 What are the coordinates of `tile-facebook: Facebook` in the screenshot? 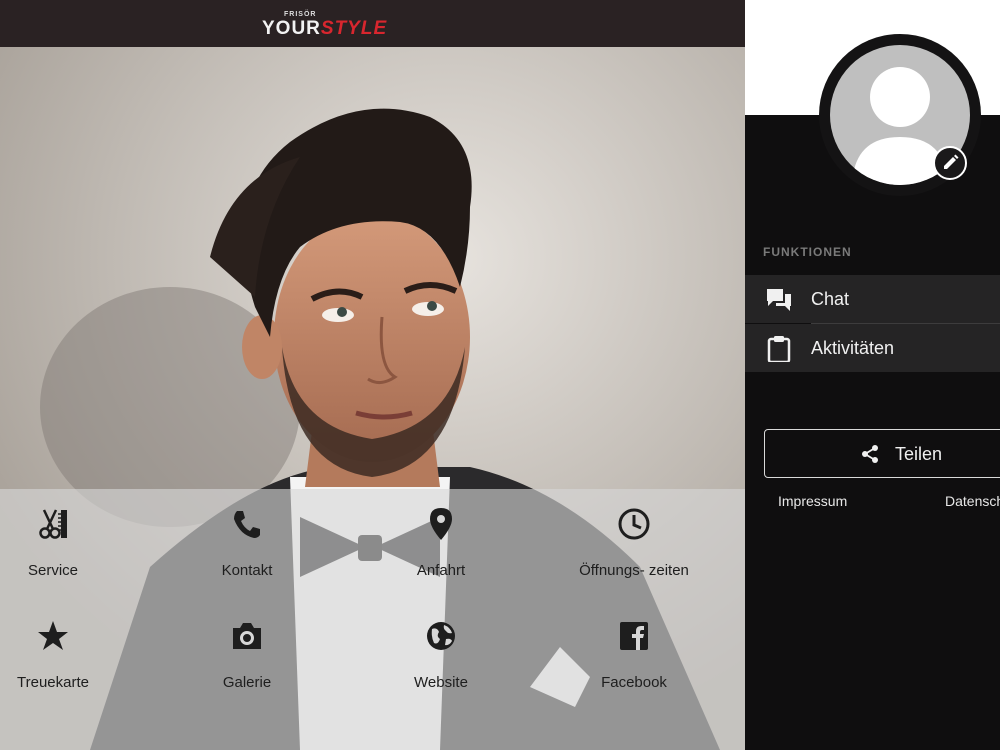 It's located at (634, 648).